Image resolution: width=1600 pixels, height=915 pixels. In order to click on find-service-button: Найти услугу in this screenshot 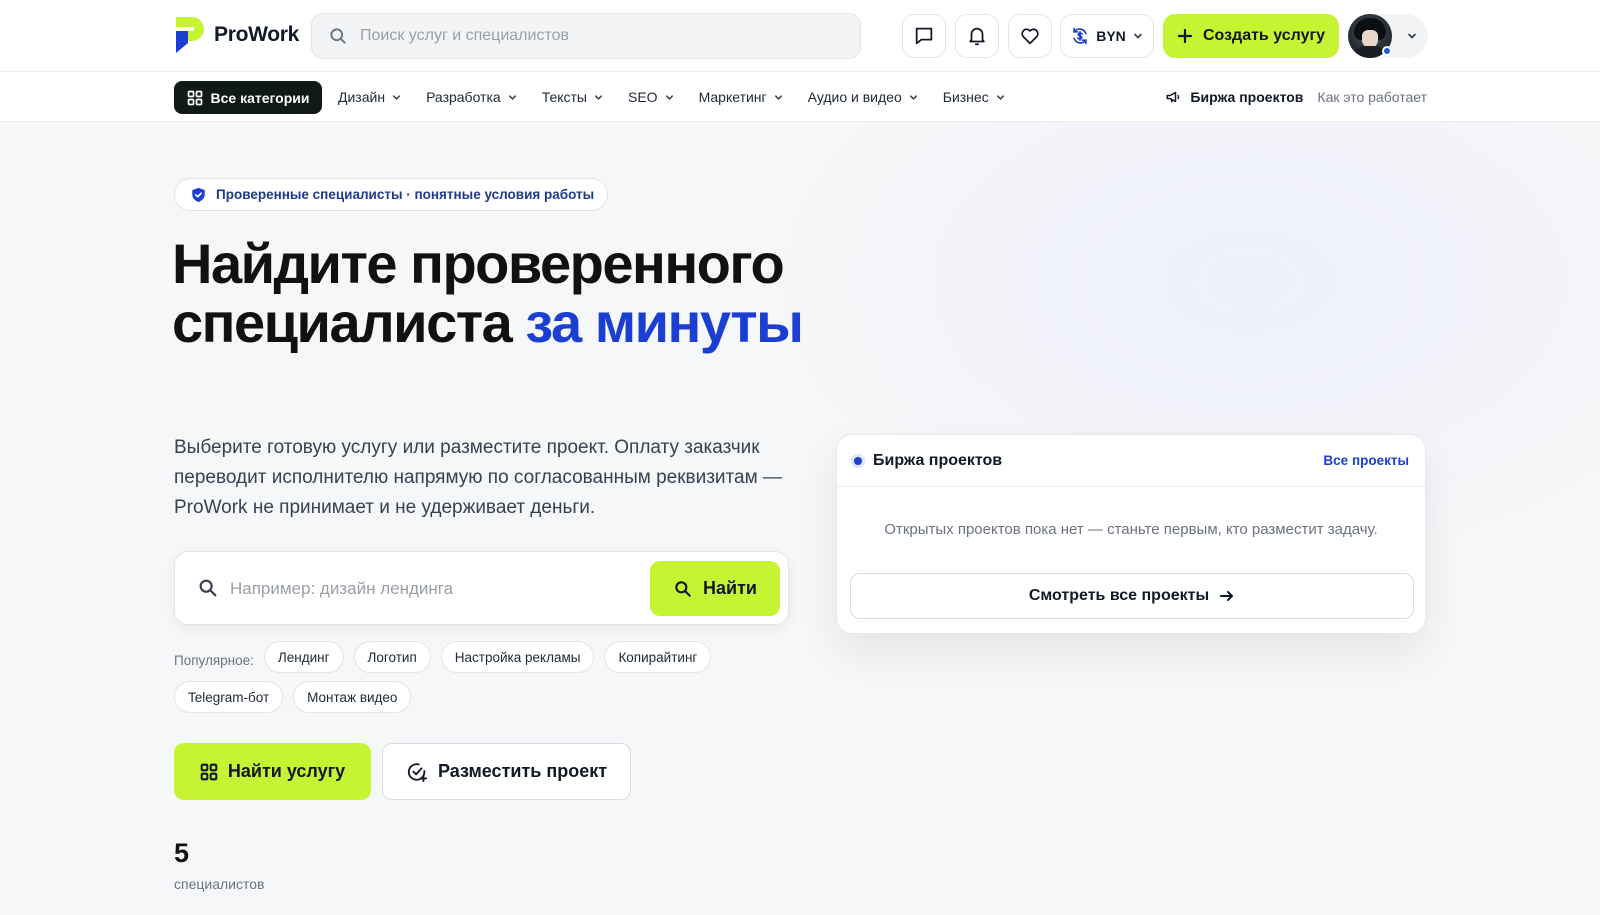, I will do `click(272, 771)`.